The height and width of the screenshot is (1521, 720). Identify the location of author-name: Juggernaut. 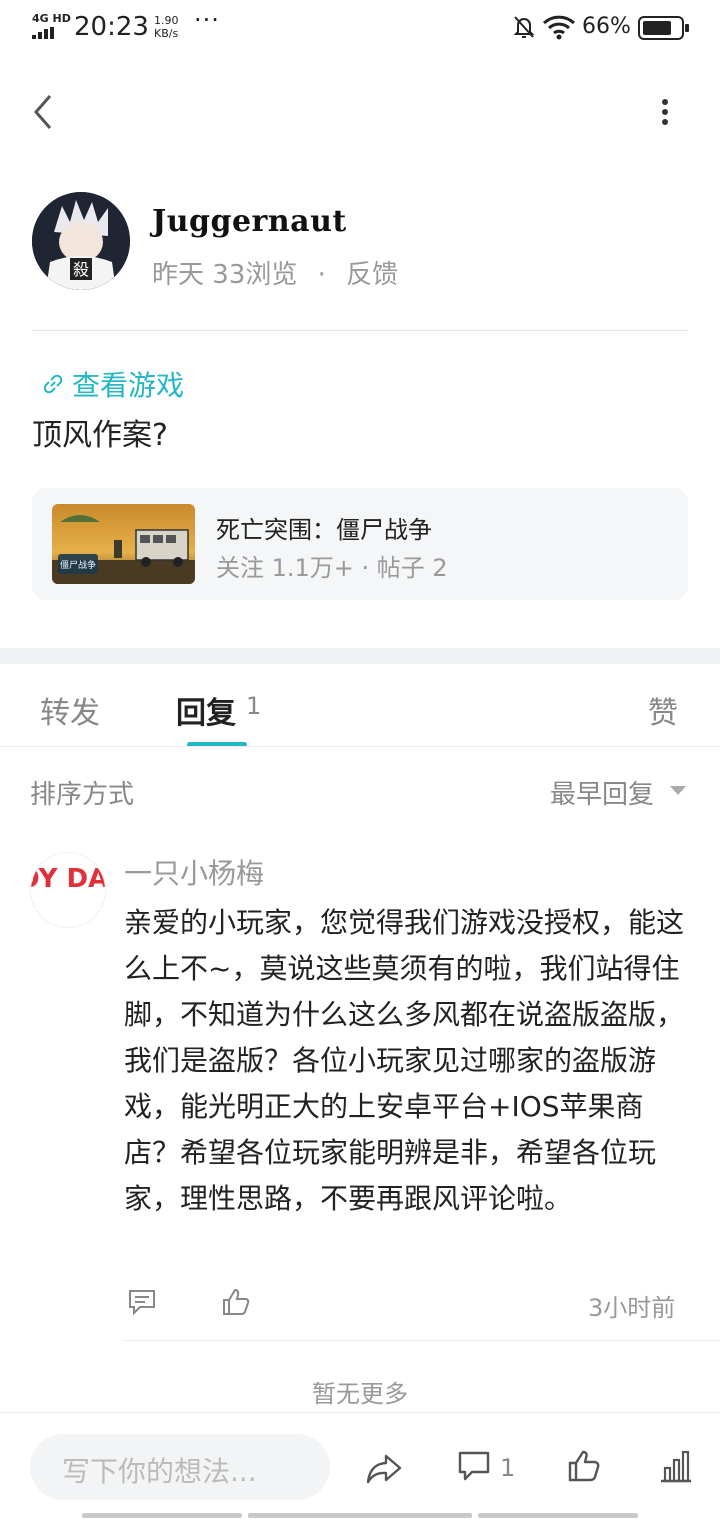
(249, 221).